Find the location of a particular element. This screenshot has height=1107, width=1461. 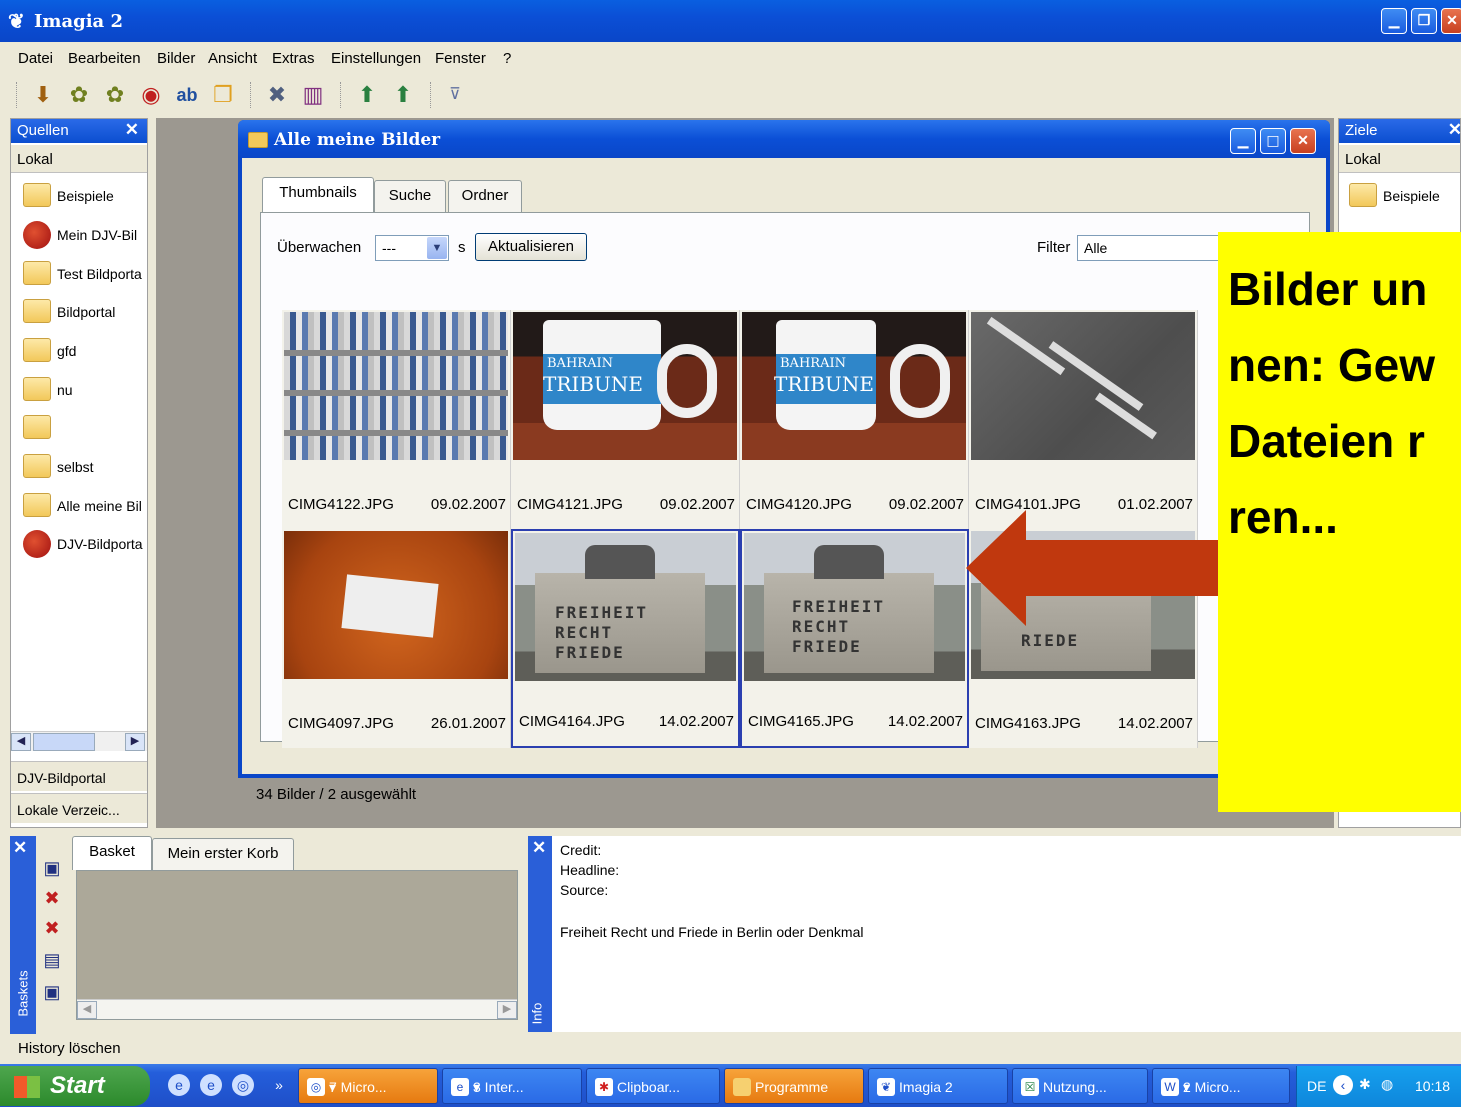

camera2-icon: ✿ is located at coordinates (115, 95).